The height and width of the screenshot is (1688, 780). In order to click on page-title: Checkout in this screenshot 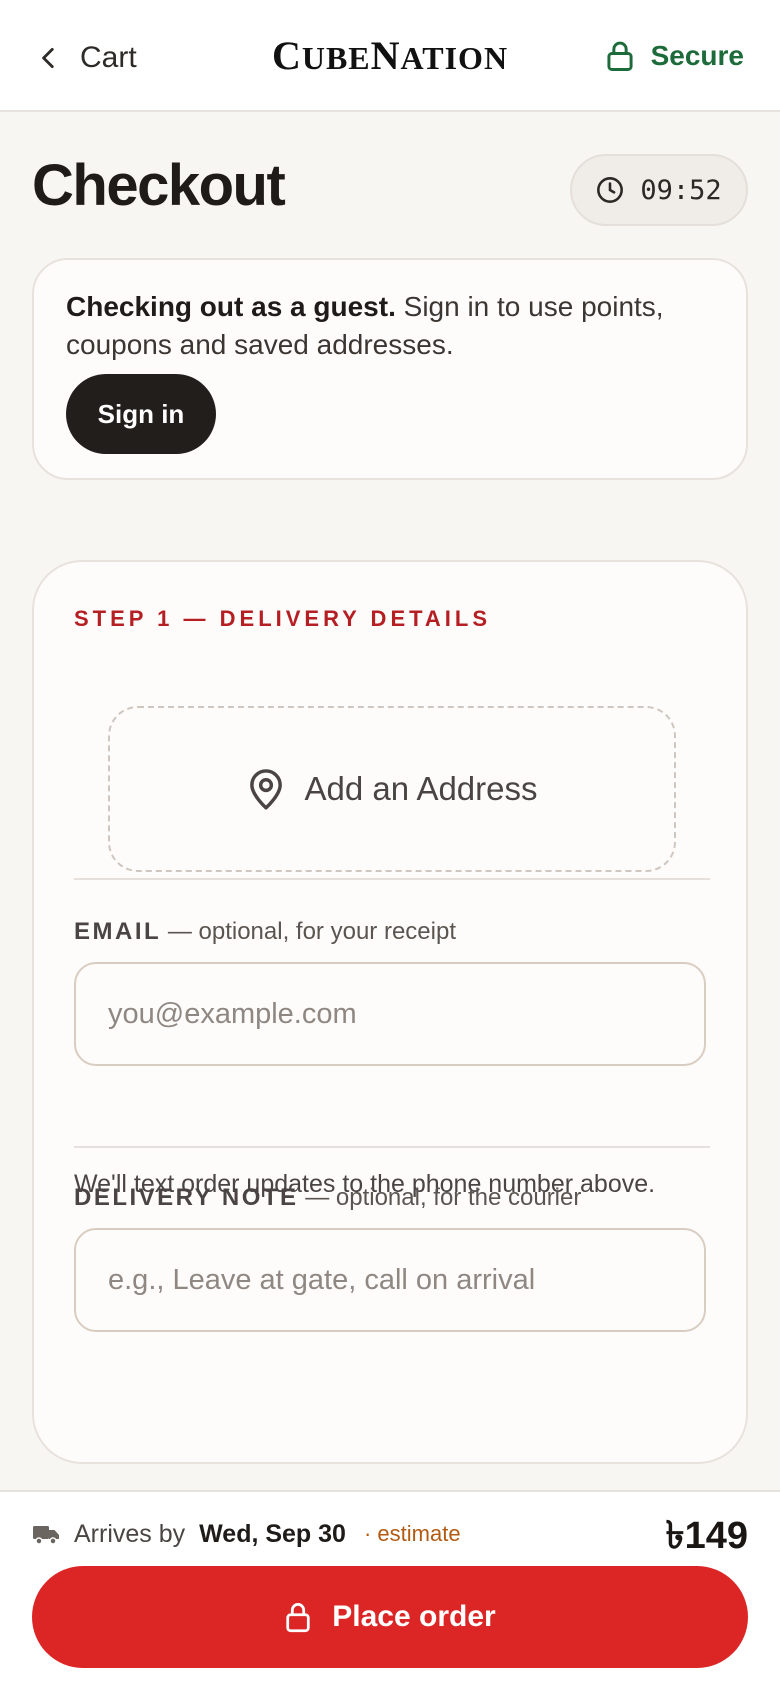, I will do `click(159, 185)`.